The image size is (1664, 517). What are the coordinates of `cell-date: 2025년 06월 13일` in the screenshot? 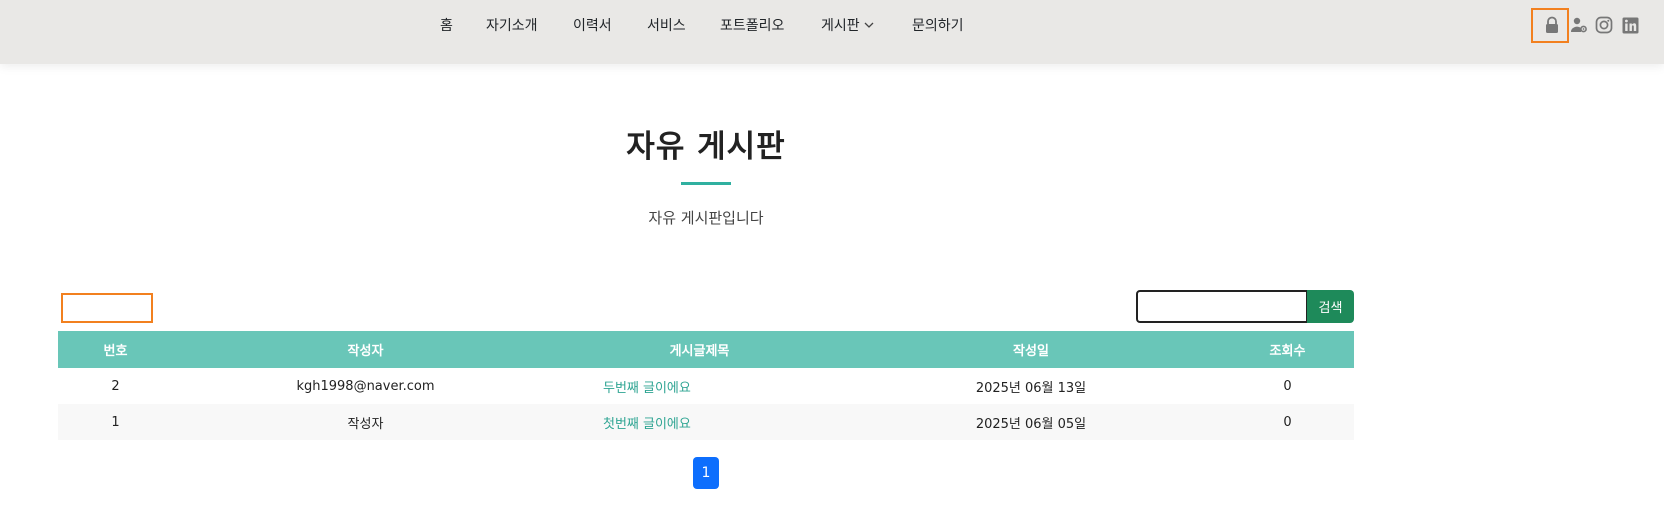 It's located at (1031, 388).